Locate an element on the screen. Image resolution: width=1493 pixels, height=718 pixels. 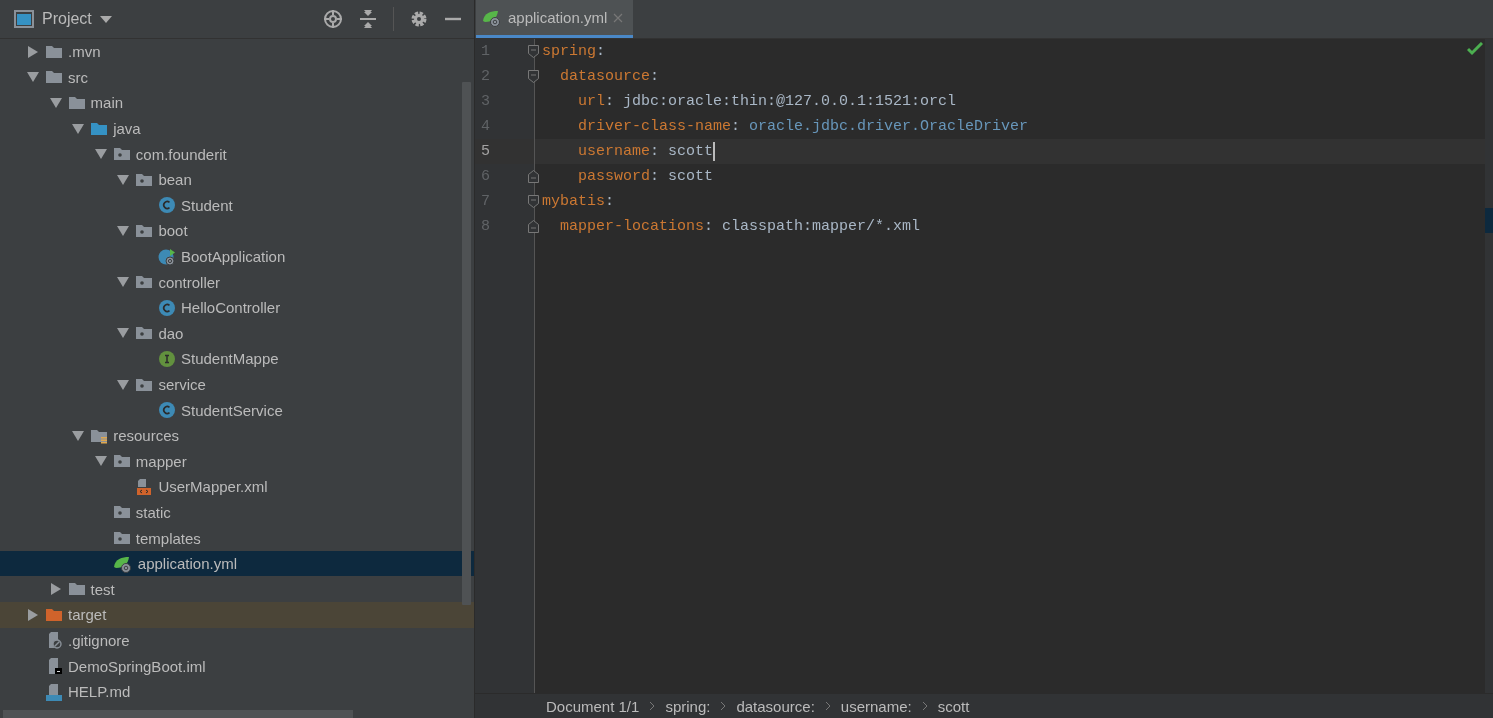
yaml-key: username is located at coordinates (596, 151).